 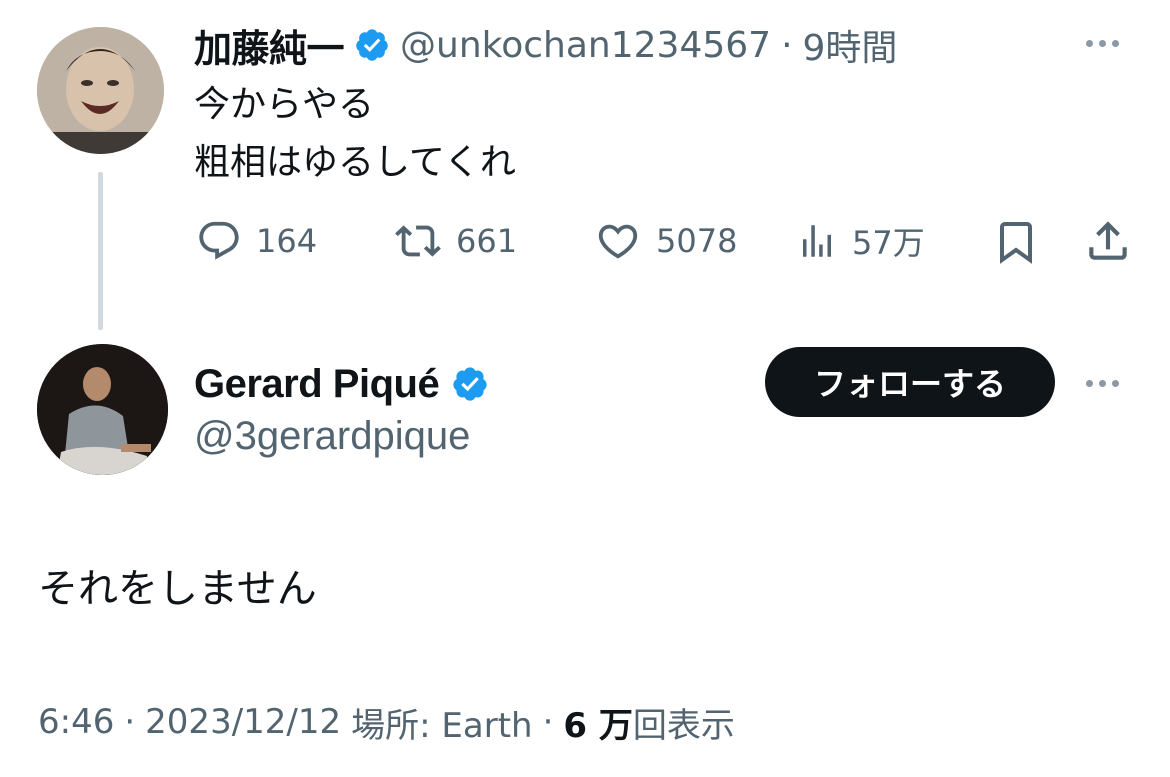 I want to click on follow-button: フォローする, so click(x=910, y=382).